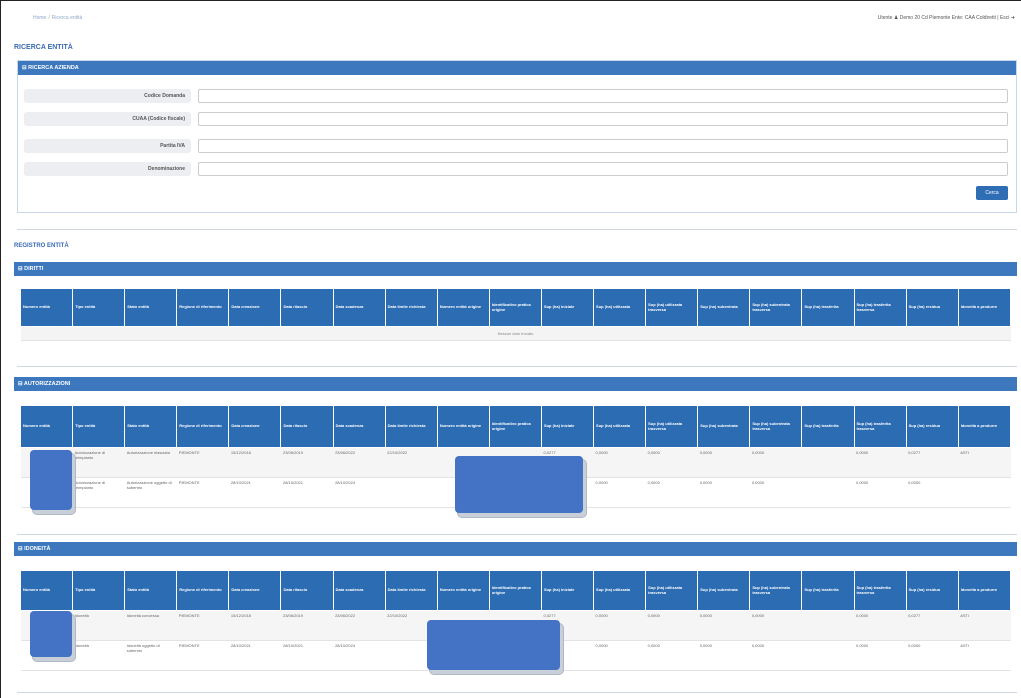 This screenshot has height=698, width=1021. Describe the element at coordinates (880, 590) in the screenshot. I see `column-header: Sup (ha) trasferita trasversa` at that location.